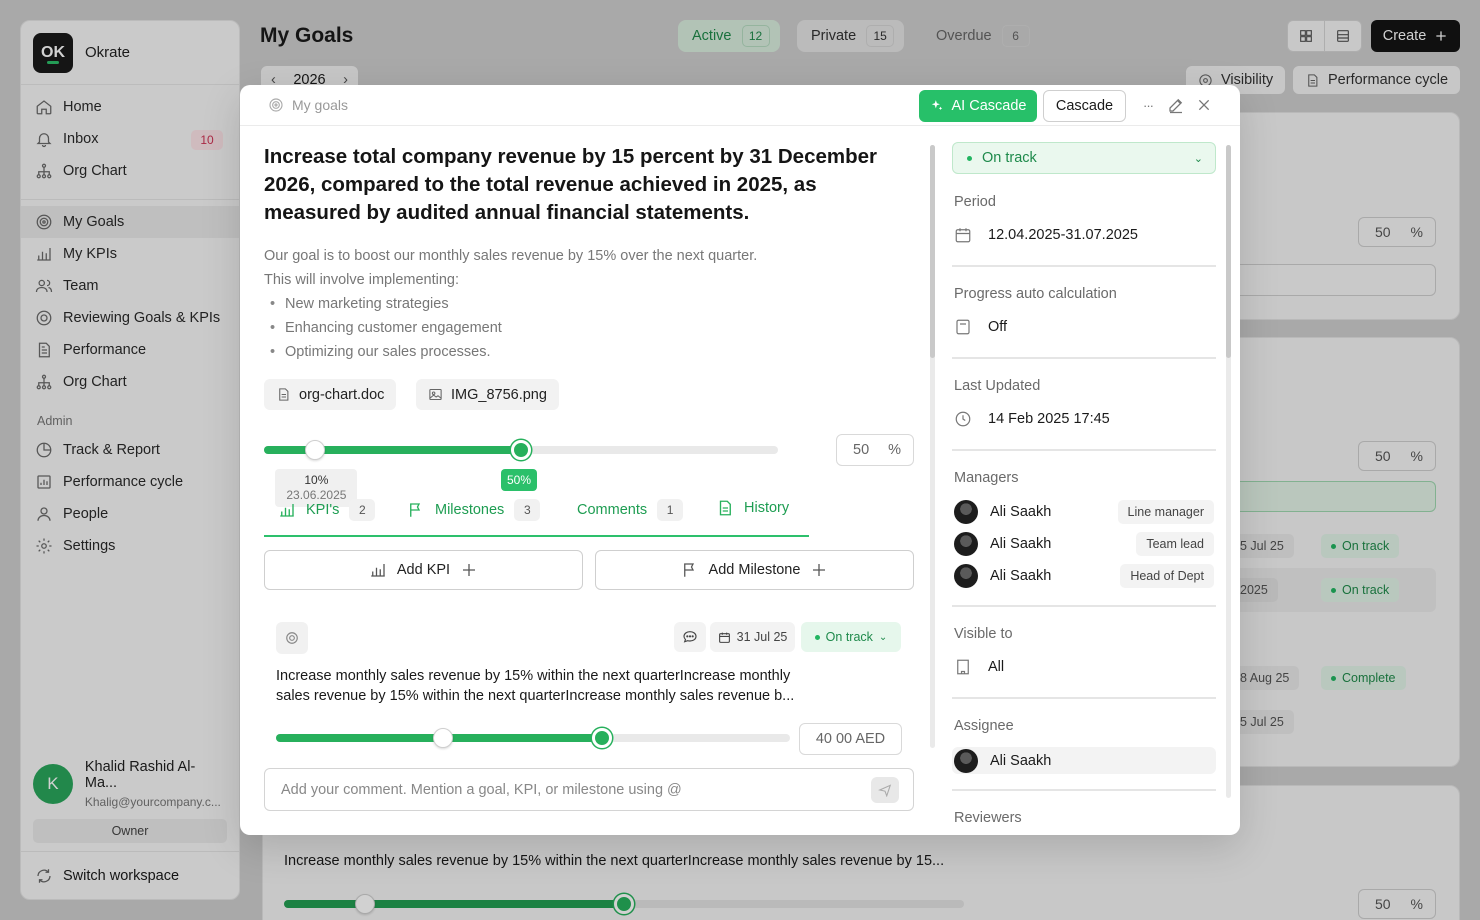 The height and width of the screenshot is (920, 1480). What do you see at coordinates (612, 510) in the screenshot?
I see `tab-label: Comments` at bounding box center [612, 510].